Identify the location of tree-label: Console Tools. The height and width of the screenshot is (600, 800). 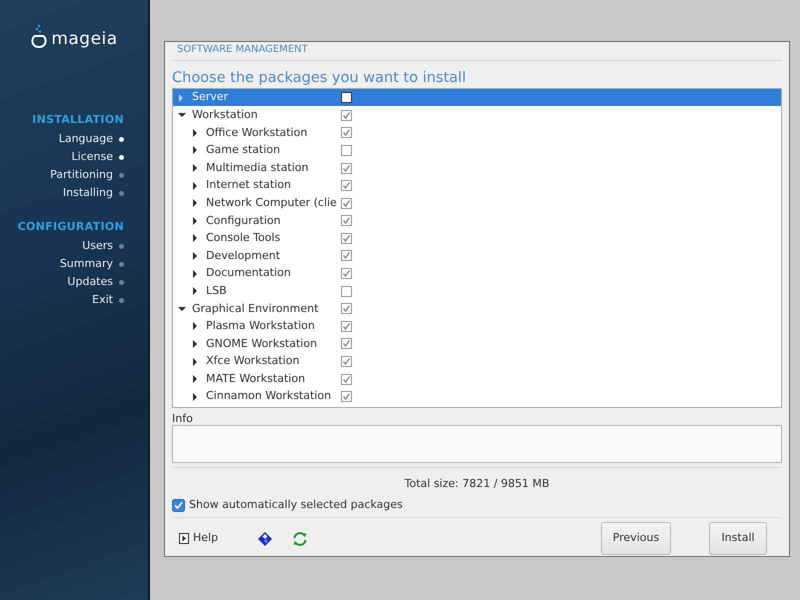
(243, 238).